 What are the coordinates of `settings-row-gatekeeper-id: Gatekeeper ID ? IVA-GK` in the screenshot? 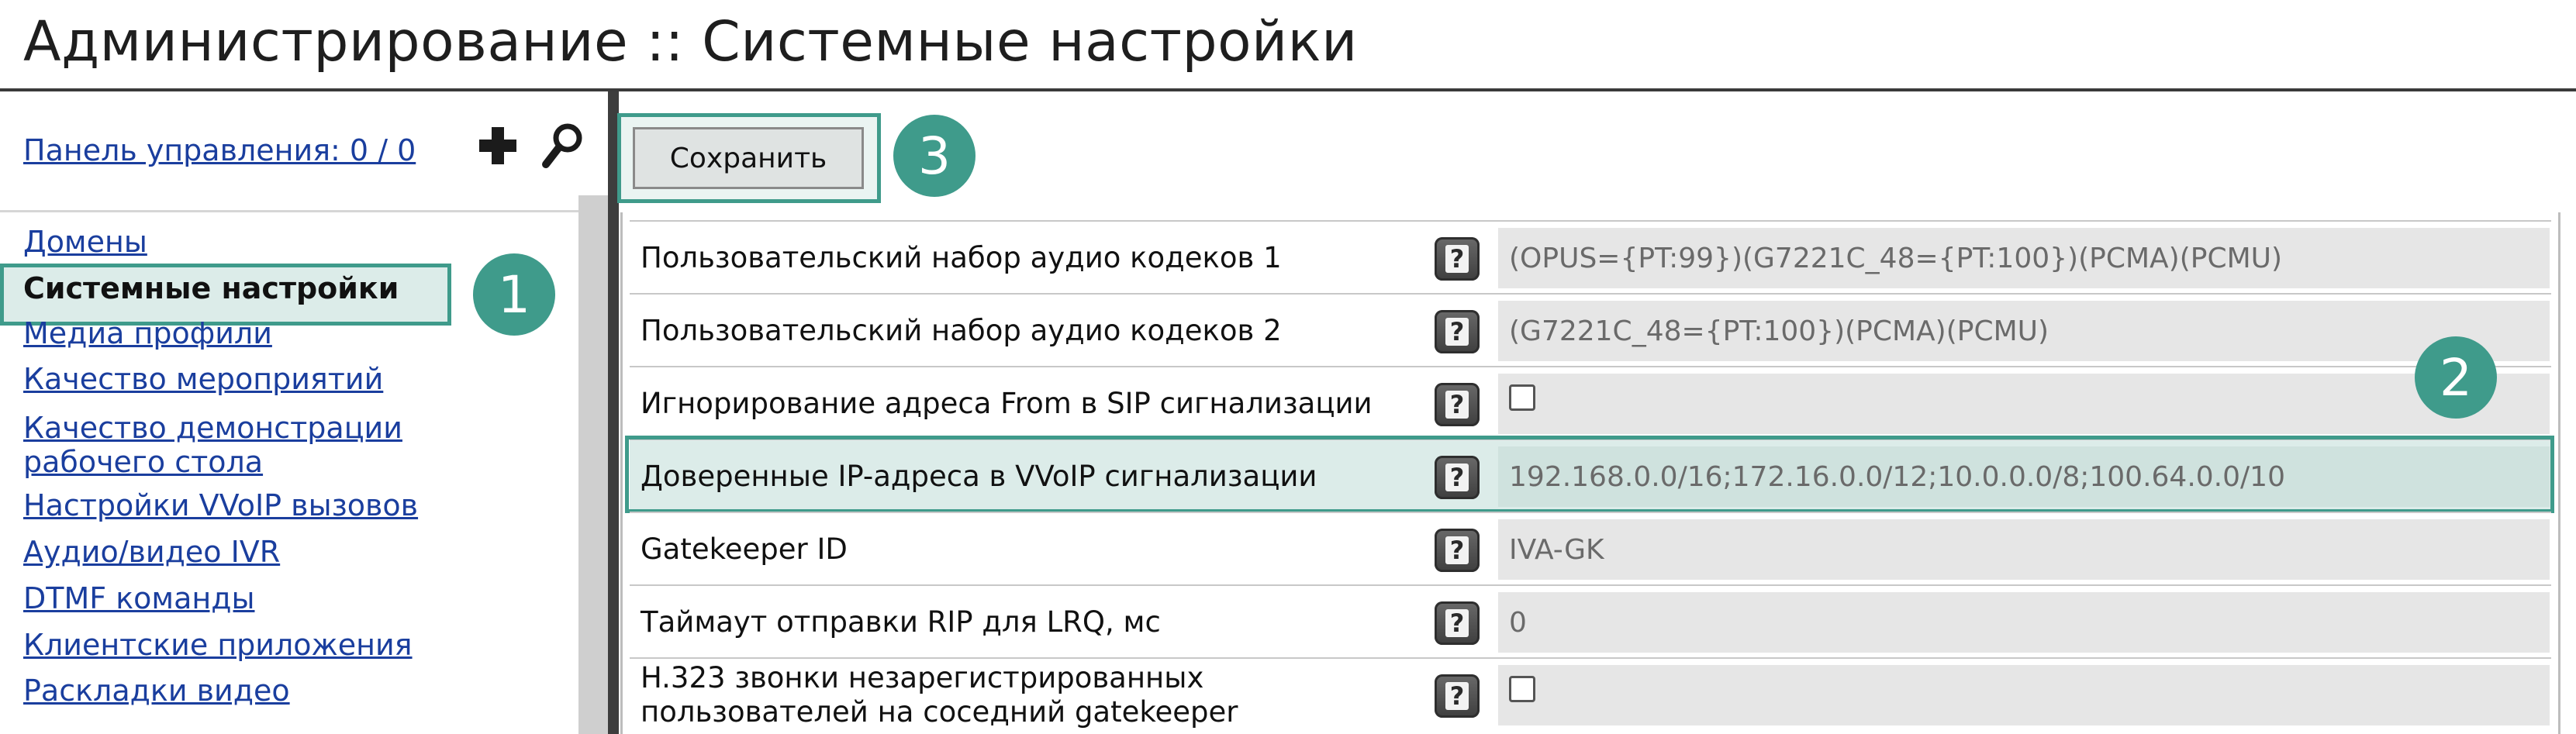 It's located at (1590, 548).